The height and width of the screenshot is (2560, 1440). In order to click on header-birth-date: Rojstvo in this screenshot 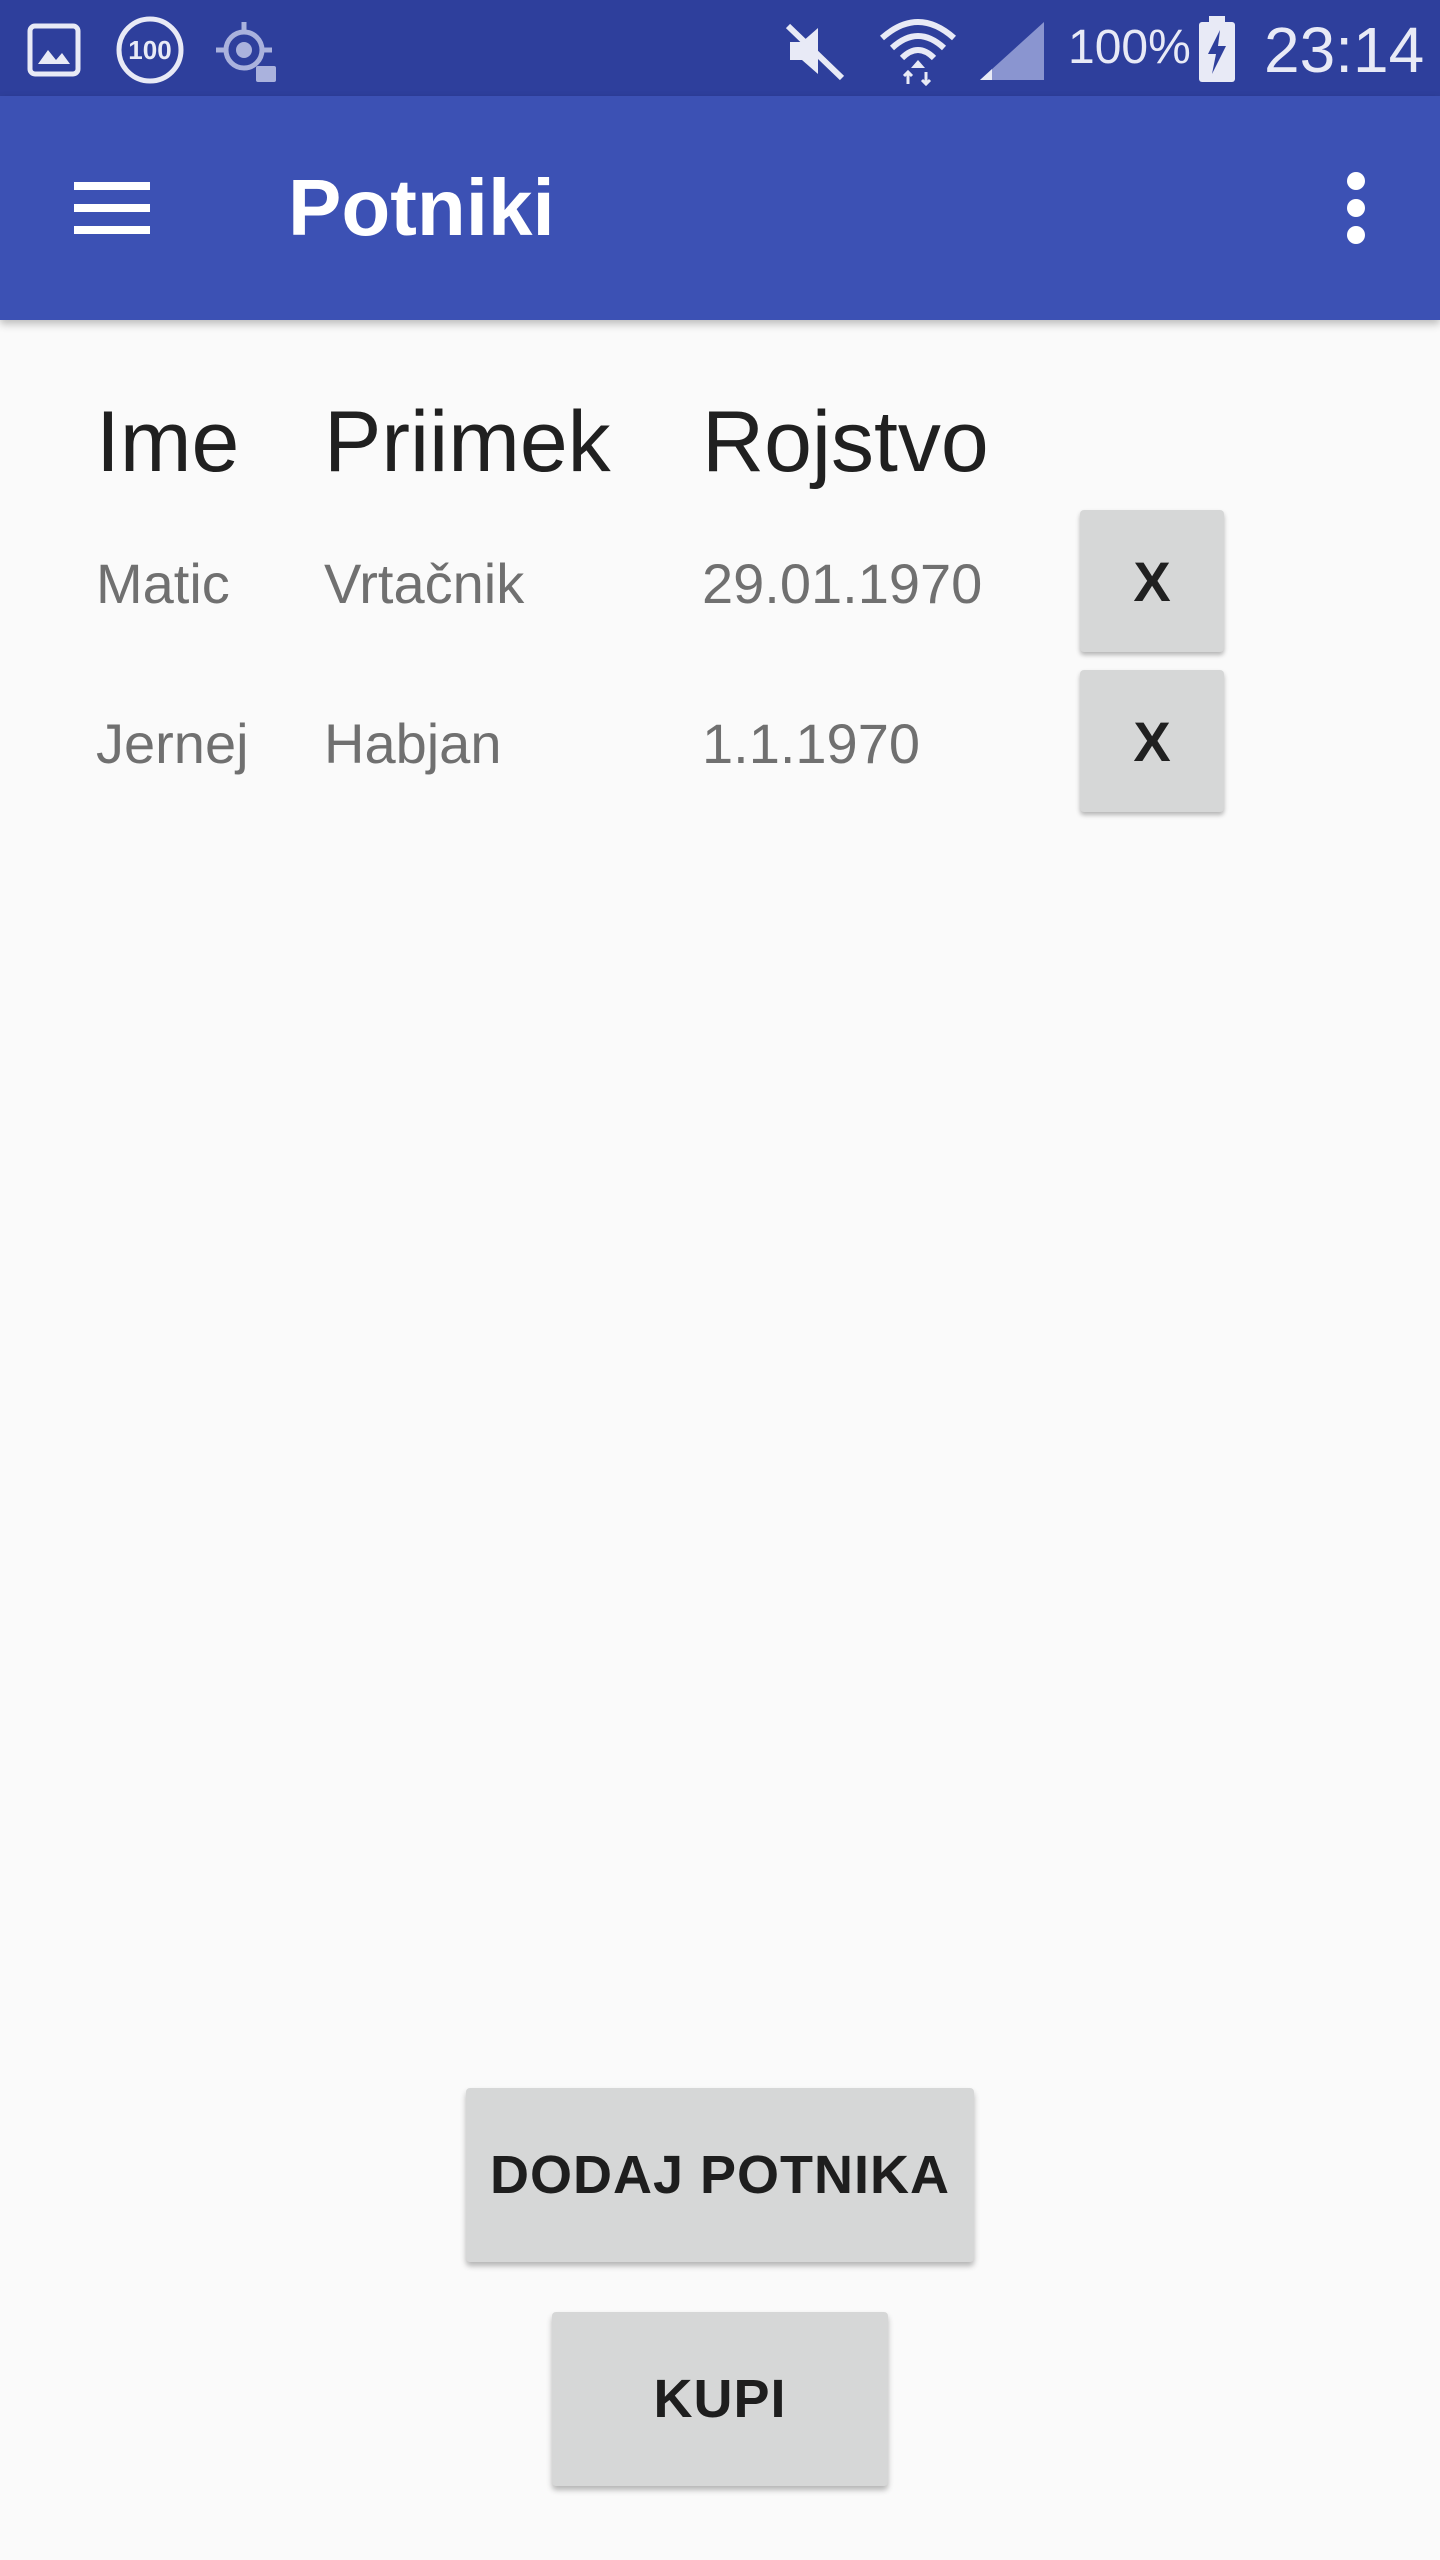, I will do `click(845, 442)`.